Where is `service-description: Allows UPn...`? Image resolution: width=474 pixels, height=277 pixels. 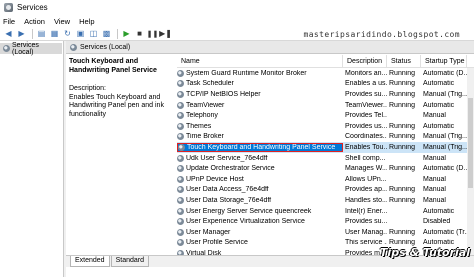 service-description: Allows UPn... is located at coordinates (366, 179).